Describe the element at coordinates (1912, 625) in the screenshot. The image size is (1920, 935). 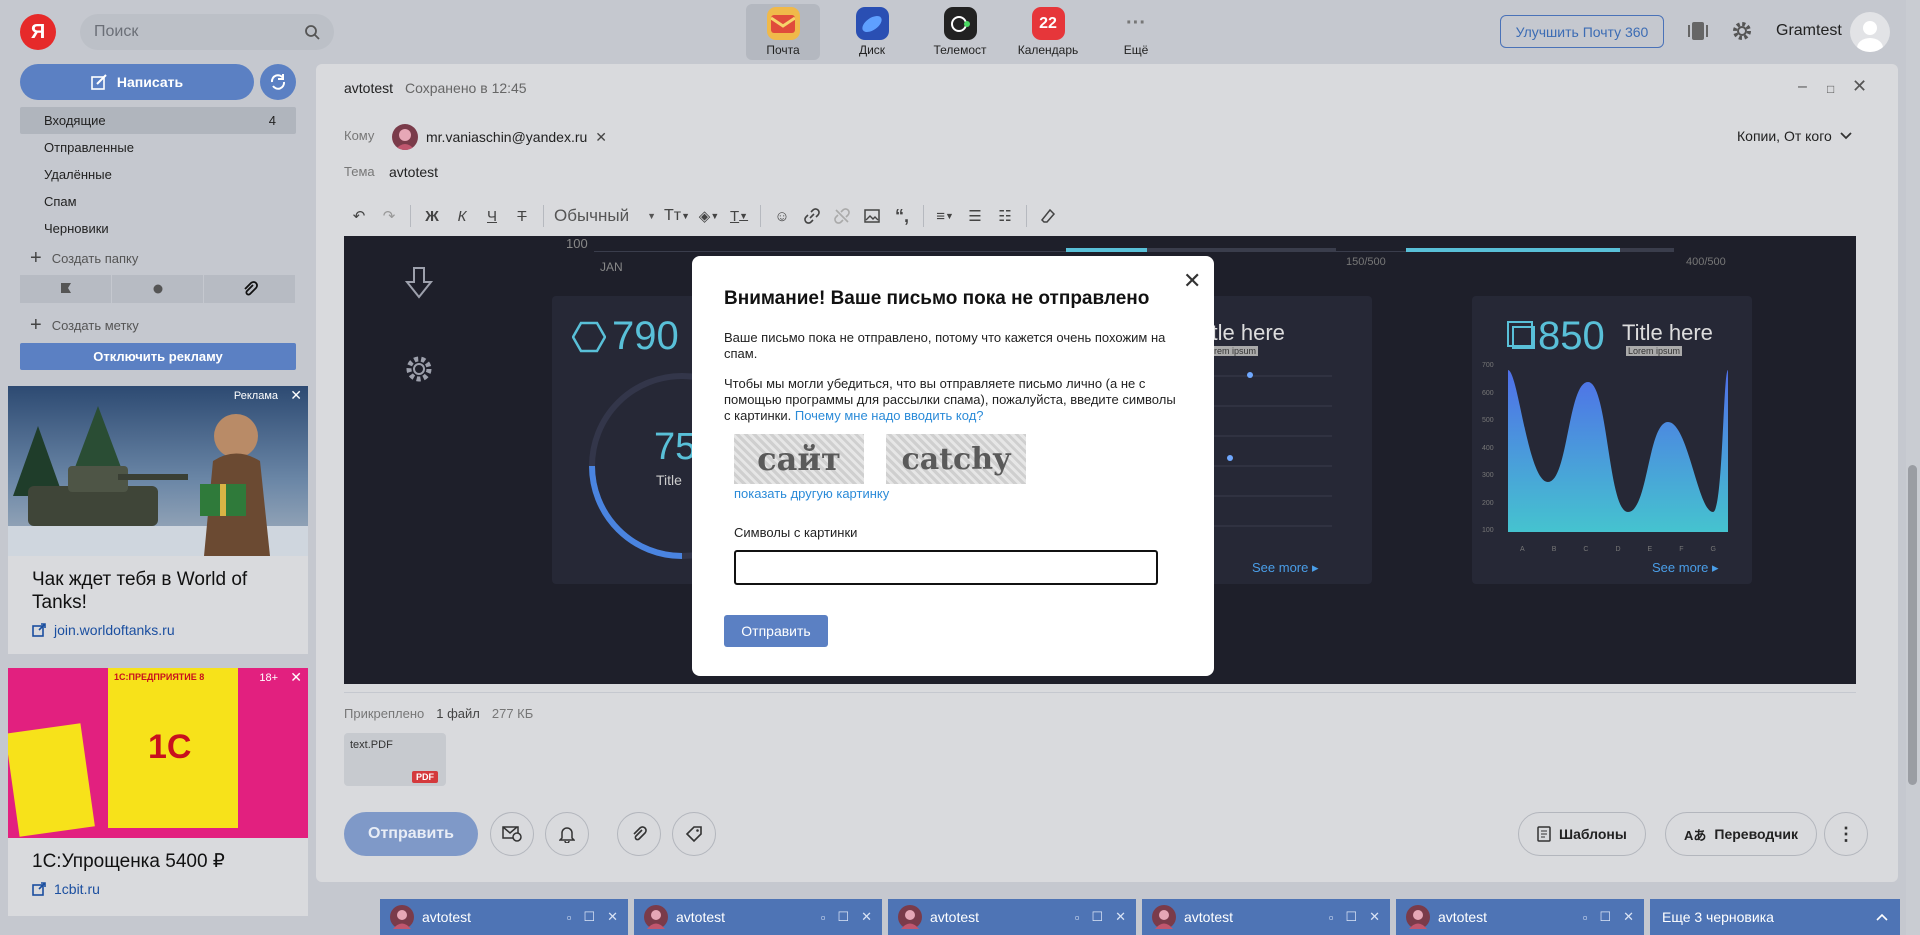
I see `scrollbar-thumb` at that location.